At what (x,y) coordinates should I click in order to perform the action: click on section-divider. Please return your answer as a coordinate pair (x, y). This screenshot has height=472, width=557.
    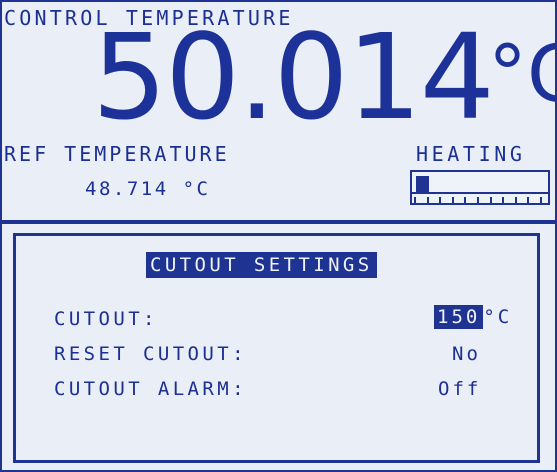
    Looking at the image, I should click on (278, 222).